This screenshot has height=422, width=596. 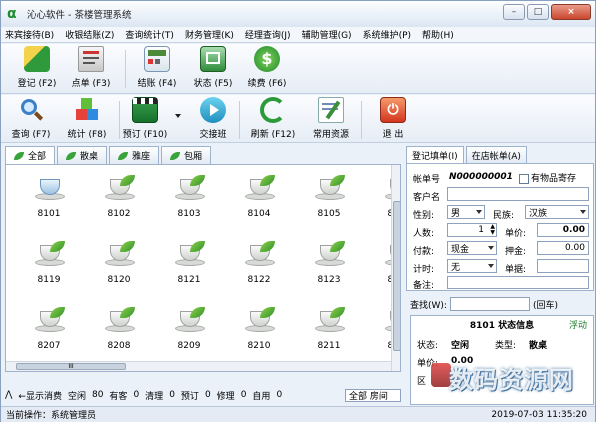 I want to click on cubes-icon, so click(x=87, y=110).